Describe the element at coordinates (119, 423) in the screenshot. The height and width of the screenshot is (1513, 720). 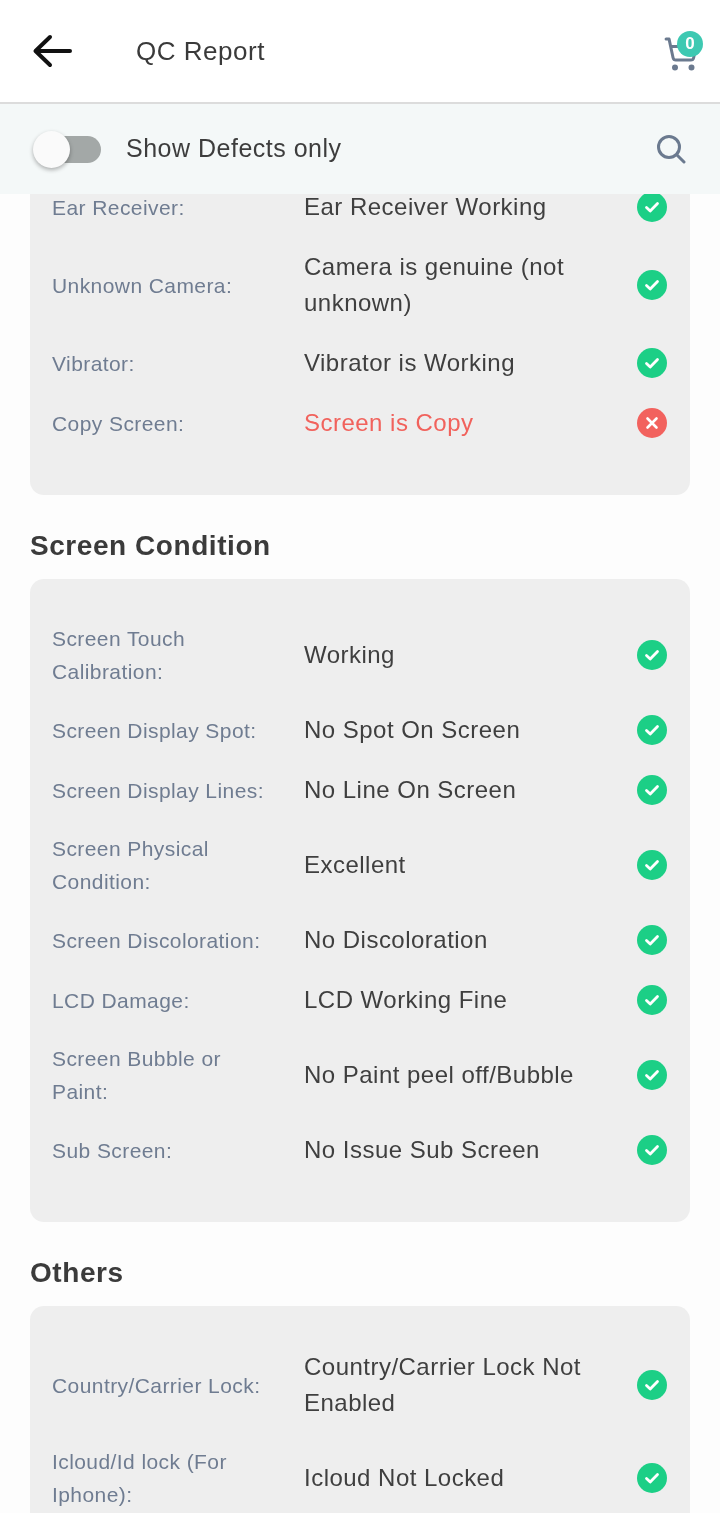
I see `item-label: Copy Screen:` at that location.